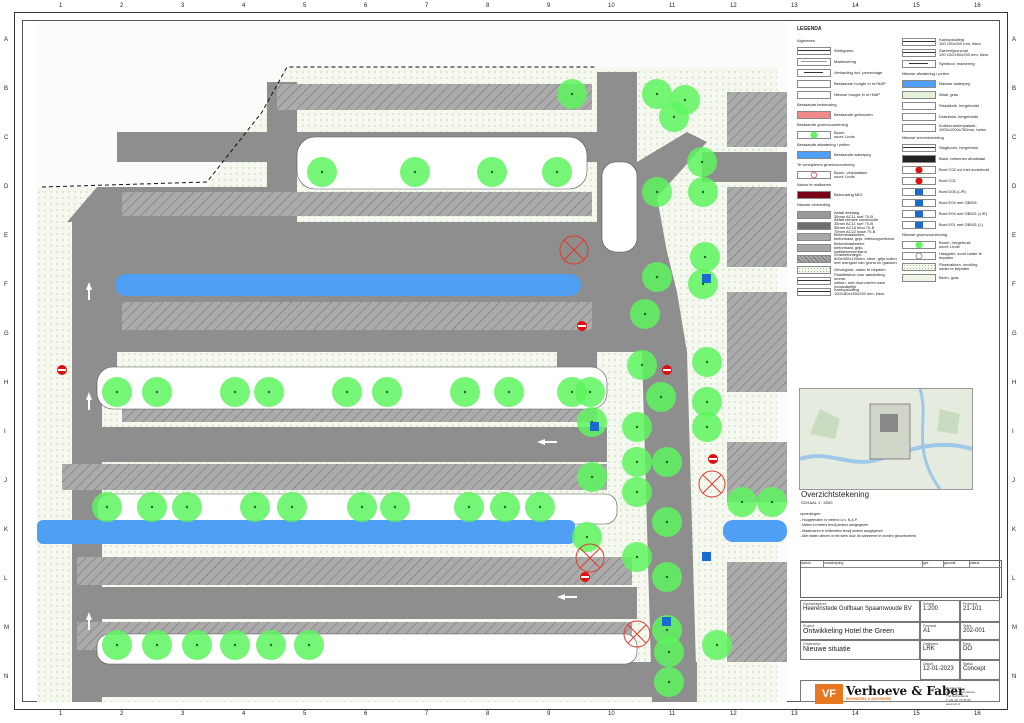  I want to click on column-label: 12, so click(733, 6).